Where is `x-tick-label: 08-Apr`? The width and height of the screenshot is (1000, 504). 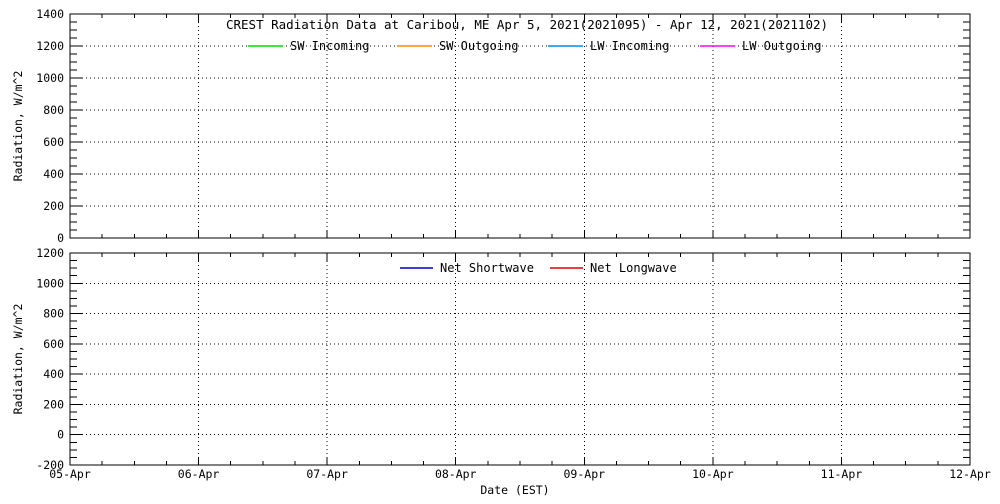 x-tick-label: 08-Apr is located at coordinates (456, 474).